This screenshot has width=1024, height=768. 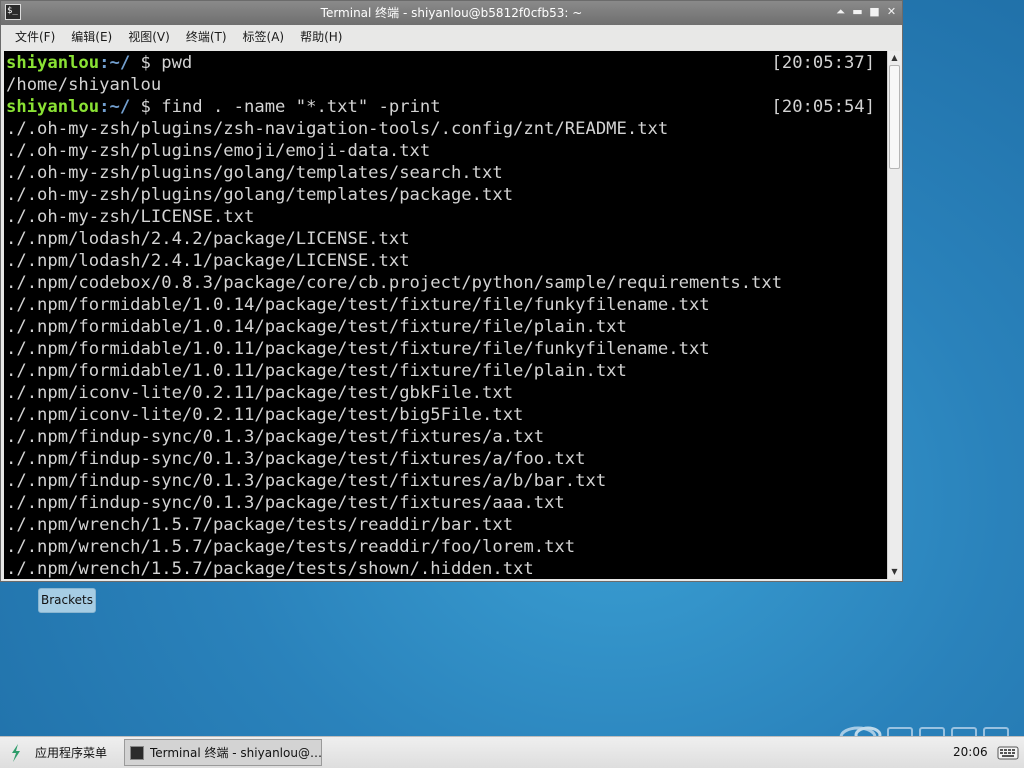 What do you see at coordinates (823, 63) in the screenshot?
I see `command-timestamp: [20:05:37]` at bounding box center [823, 63].